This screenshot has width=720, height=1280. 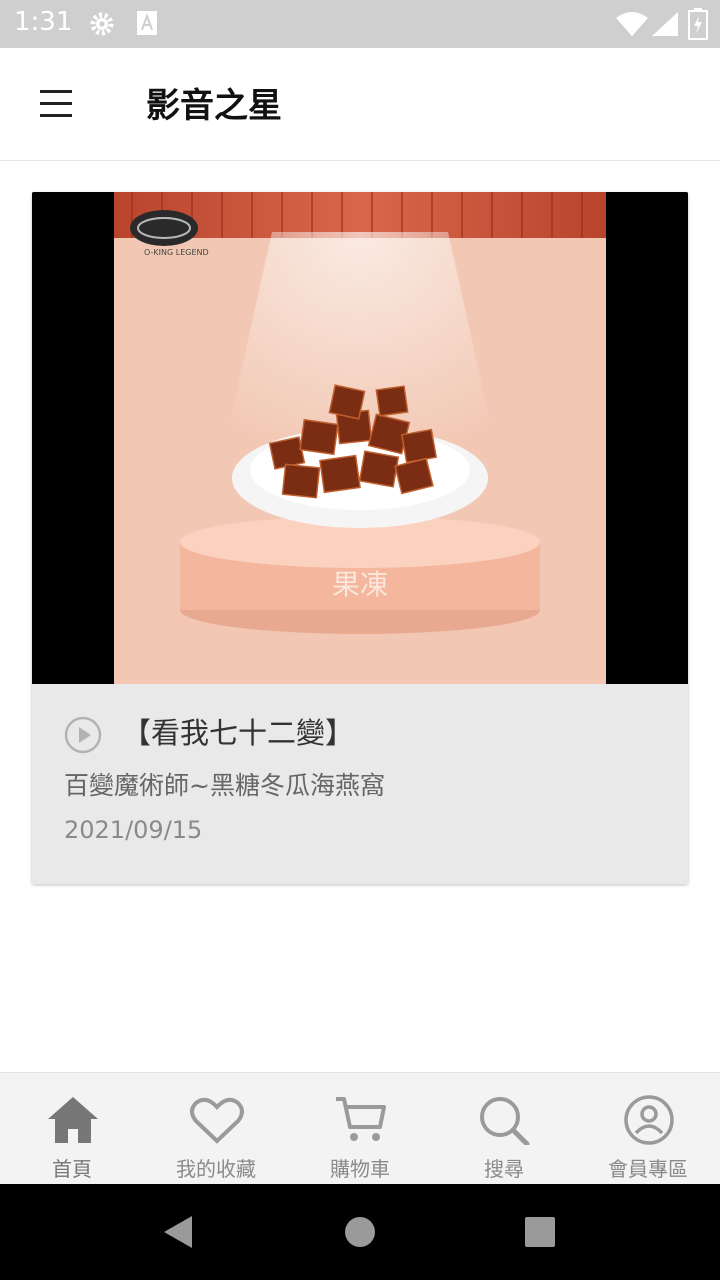 What do you see at coordinates (214, 106) in the screenshot?
I see `app-title: 影音之星` at bounding box center [214, 106].